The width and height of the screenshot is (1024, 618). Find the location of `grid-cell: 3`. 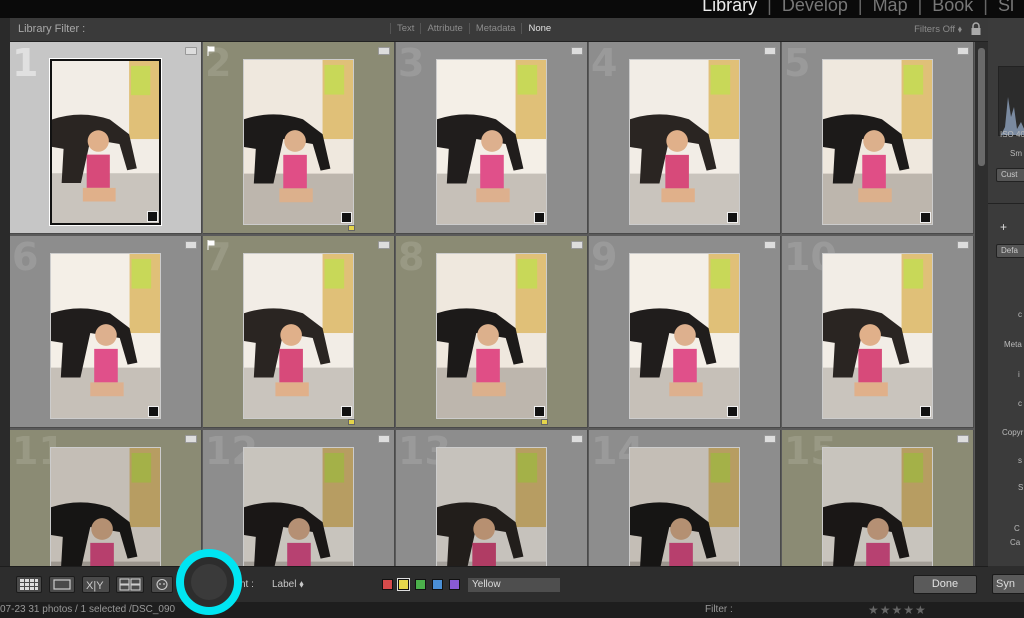

grid-cell: 3 is located at coordinates (492, 138).